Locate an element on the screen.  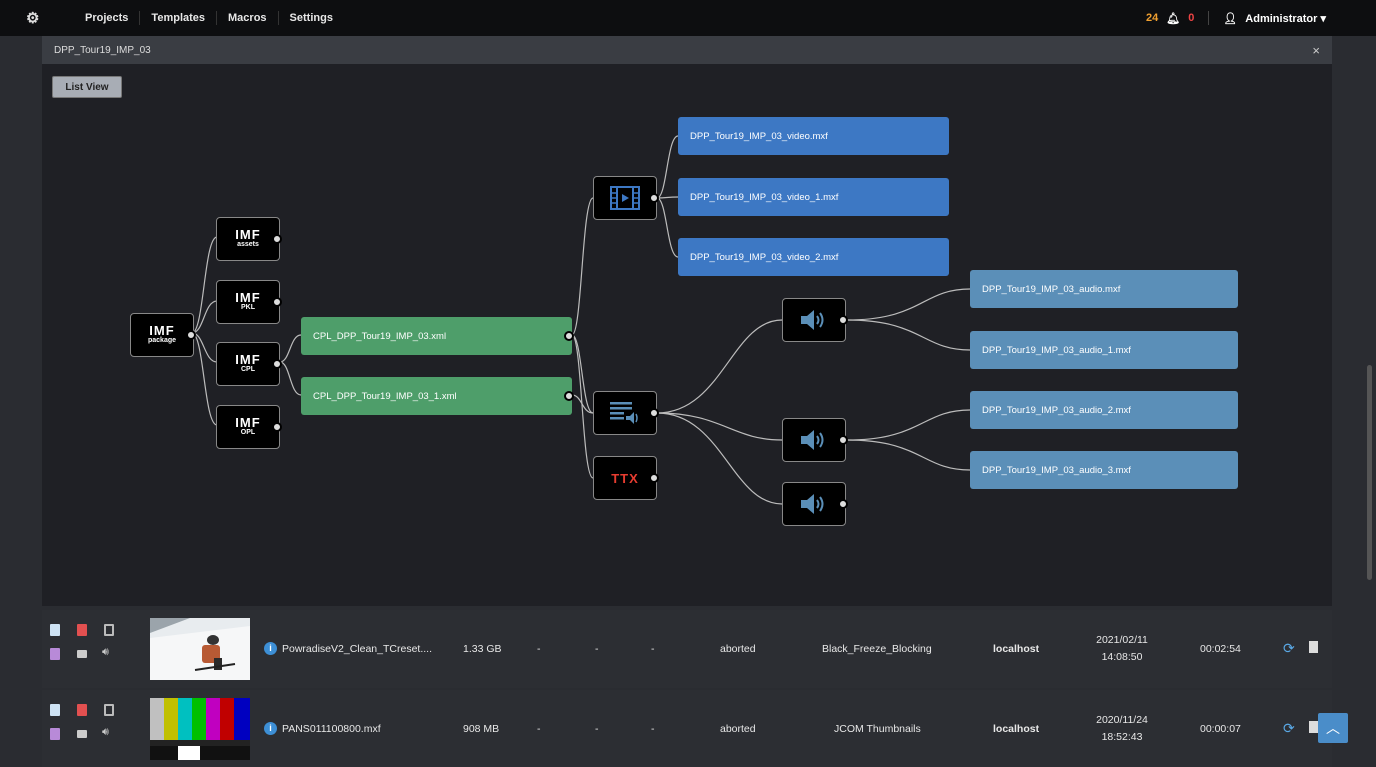
video-file-node: DPP_Tour19_IMP_03_video_2.mxf is located at coordinates (813, 257).